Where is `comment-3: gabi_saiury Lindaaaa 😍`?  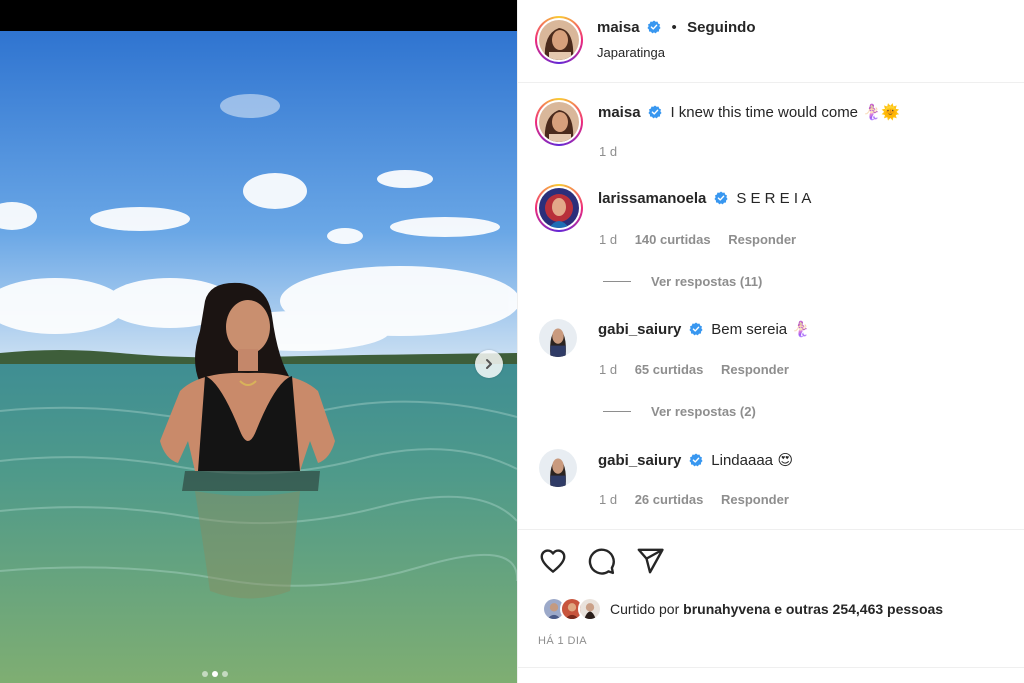 comment-3: gabi_saiury Lindaaaa 😍 is located at coordinates (695, 460).